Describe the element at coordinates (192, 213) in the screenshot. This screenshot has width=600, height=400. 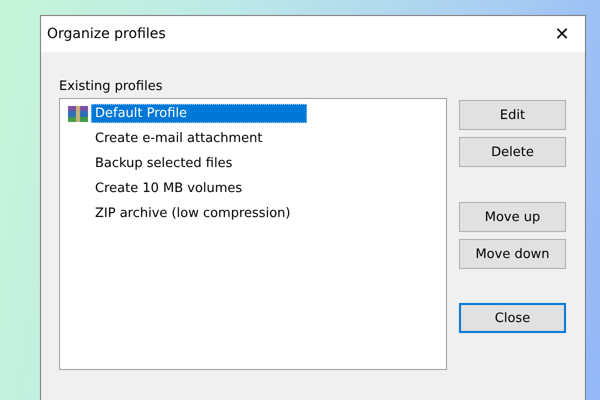
I see `profile-item: ZIP archive (low compression)` at that location.